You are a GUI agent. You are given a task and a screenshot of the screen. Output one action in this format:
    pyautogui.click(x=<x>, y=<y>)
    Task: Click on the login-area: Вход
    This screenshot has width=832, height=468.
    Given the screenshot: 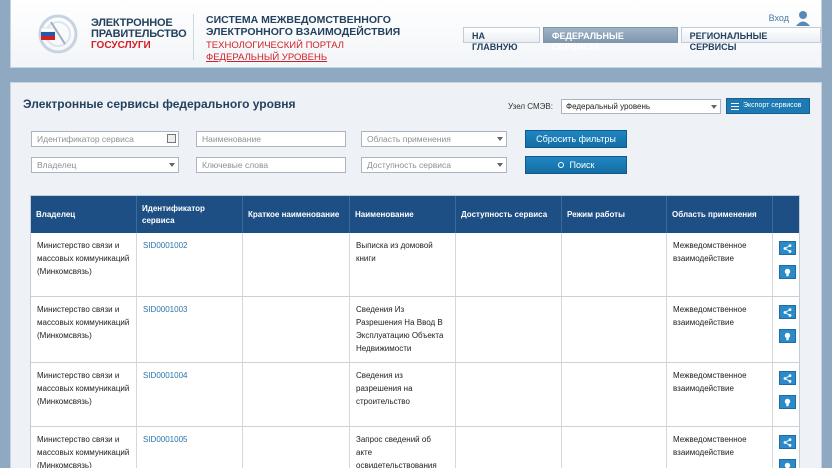 What is the action you would take?
    pyautogui.click(x=790, y=18)
    